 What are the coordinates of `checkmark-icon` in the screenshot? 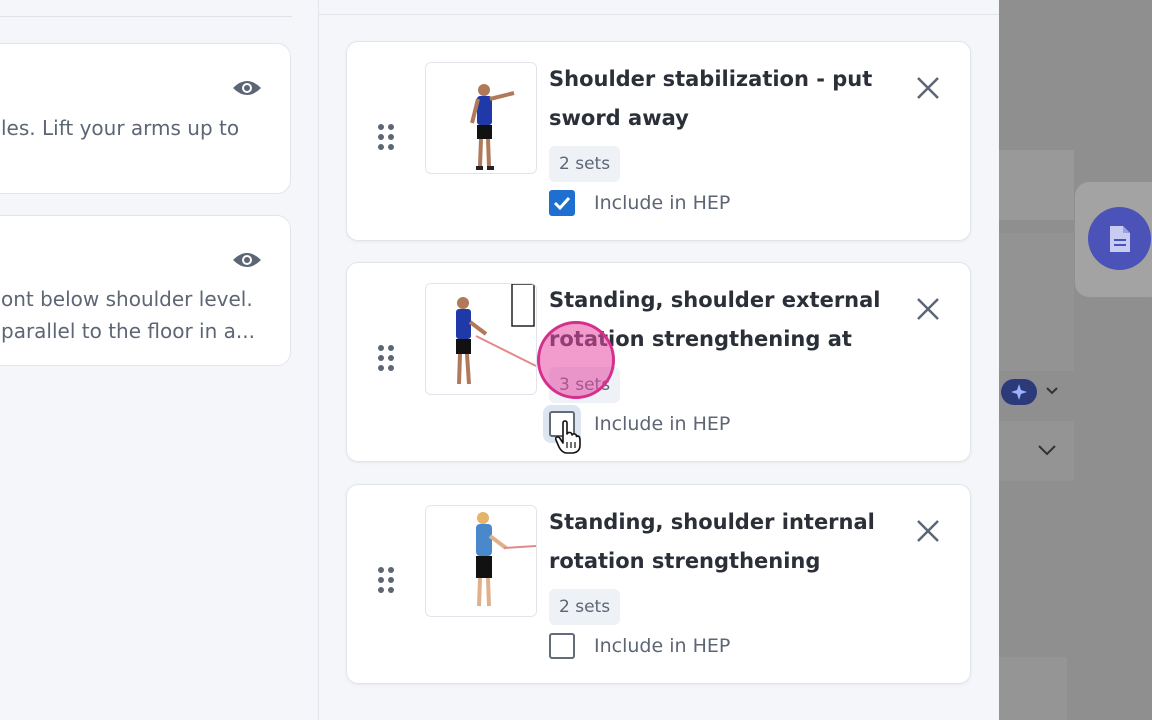 It's located at (562, 203).